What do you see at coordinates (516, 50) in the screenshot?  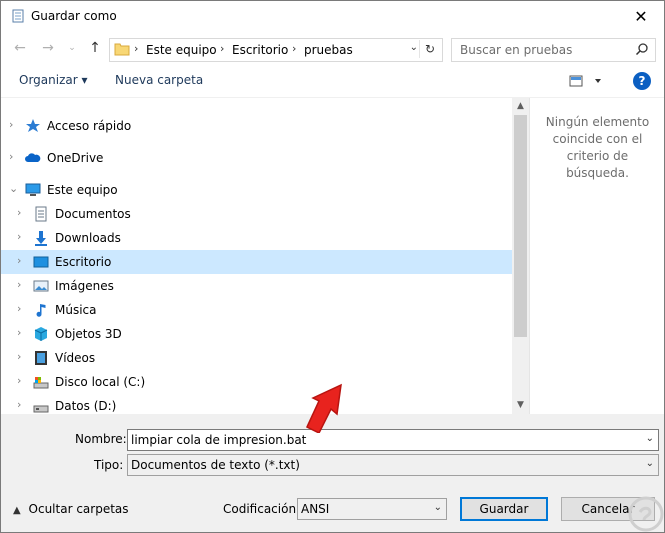 I see `search-input: Buscar en pruebas` at bounding box center [516, 50].